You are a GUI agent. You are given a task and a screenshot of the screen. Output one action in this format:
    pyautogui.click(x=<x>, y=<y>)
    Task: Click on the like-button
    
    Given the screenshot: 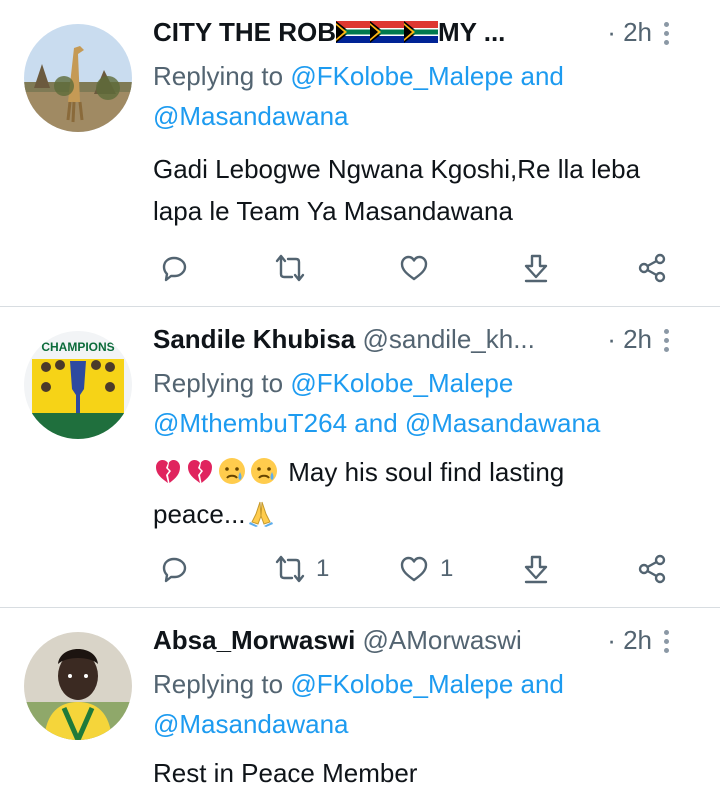 What is the action you would take?
    pyautogui.click(x=414, y=268)
    